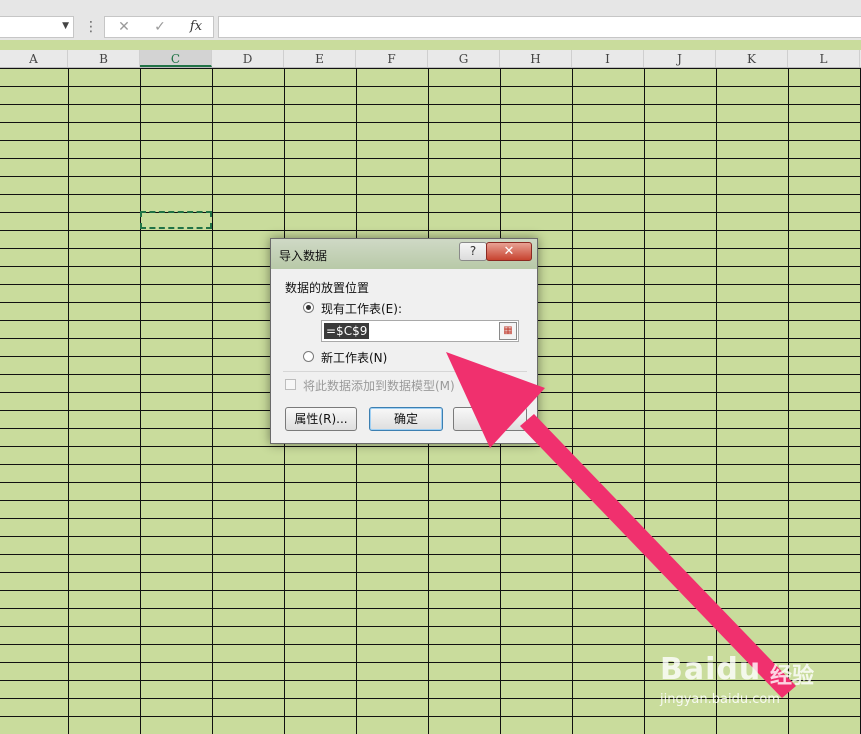  Describe the element at coordinates (711, 669) in the screenshot. I see `watermark-logo: Baidu` at that location.